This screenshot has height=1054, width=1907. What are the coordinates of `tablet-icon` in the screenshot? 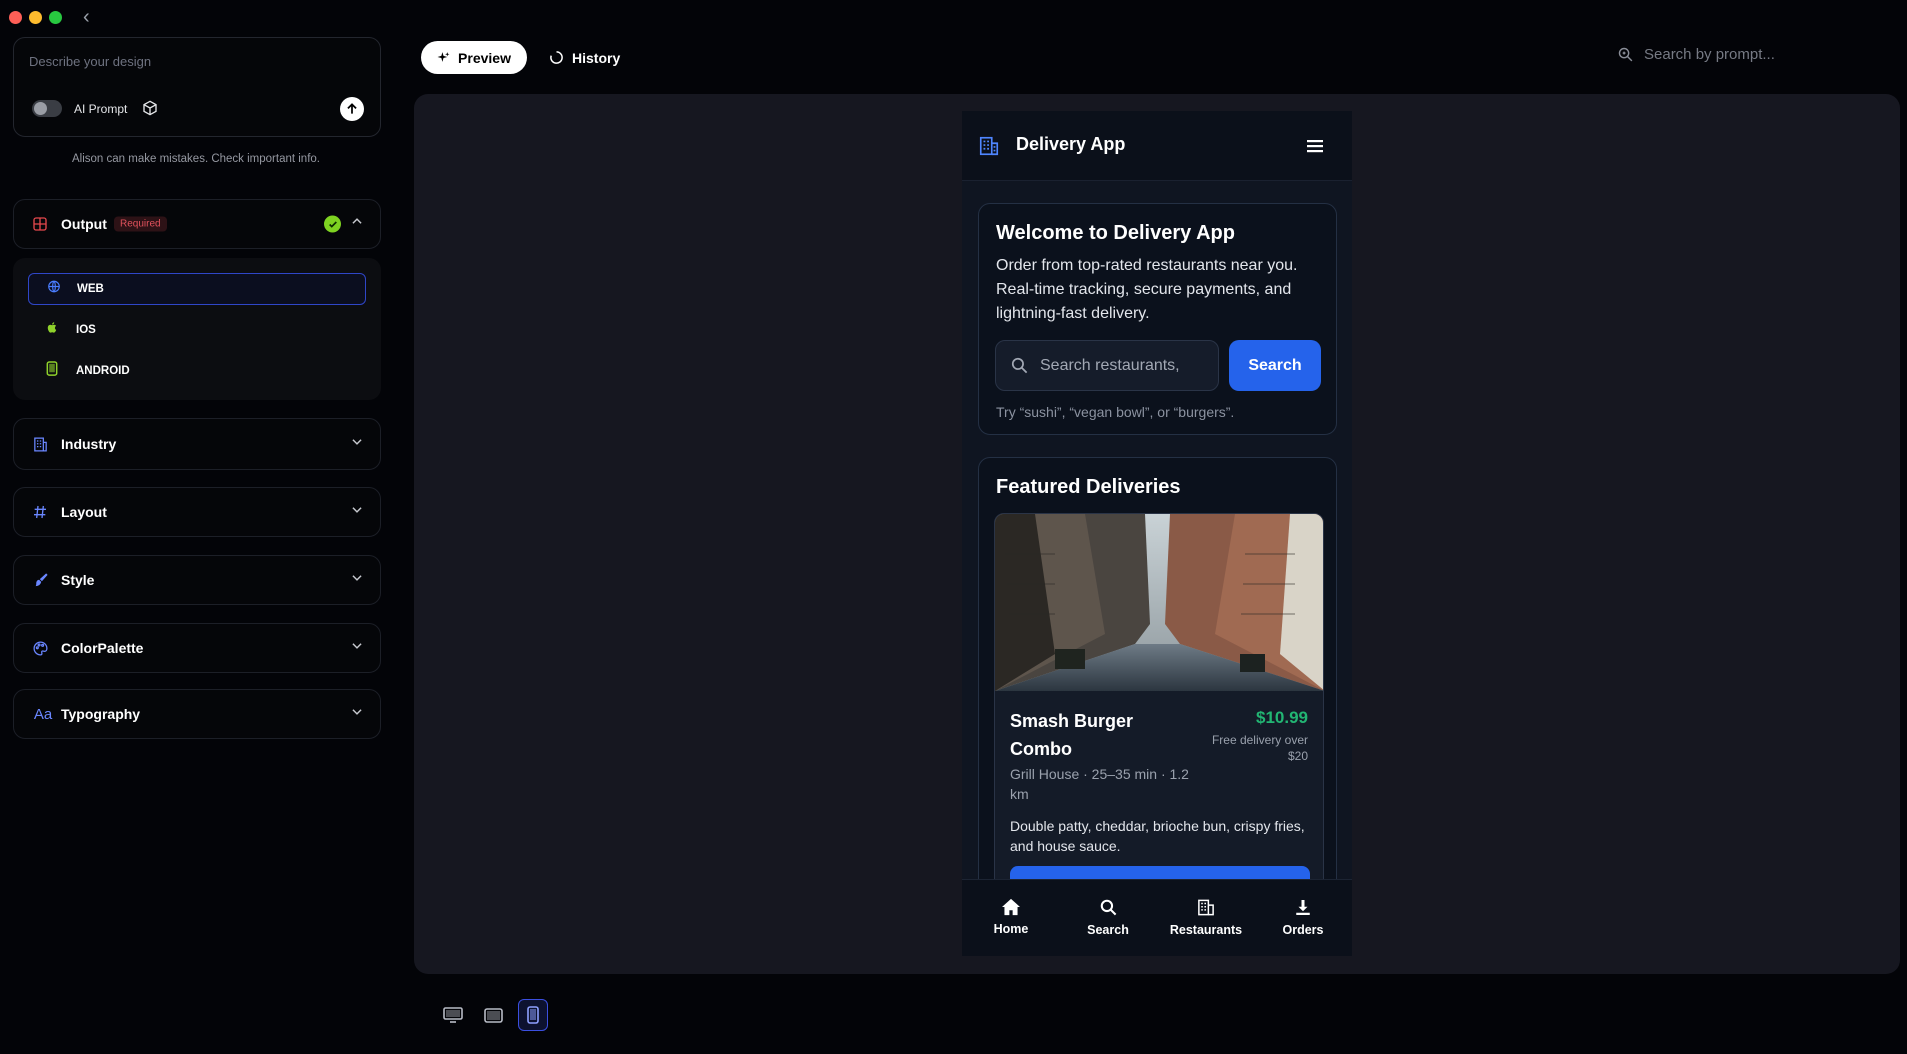 It's located at (493, 1015).